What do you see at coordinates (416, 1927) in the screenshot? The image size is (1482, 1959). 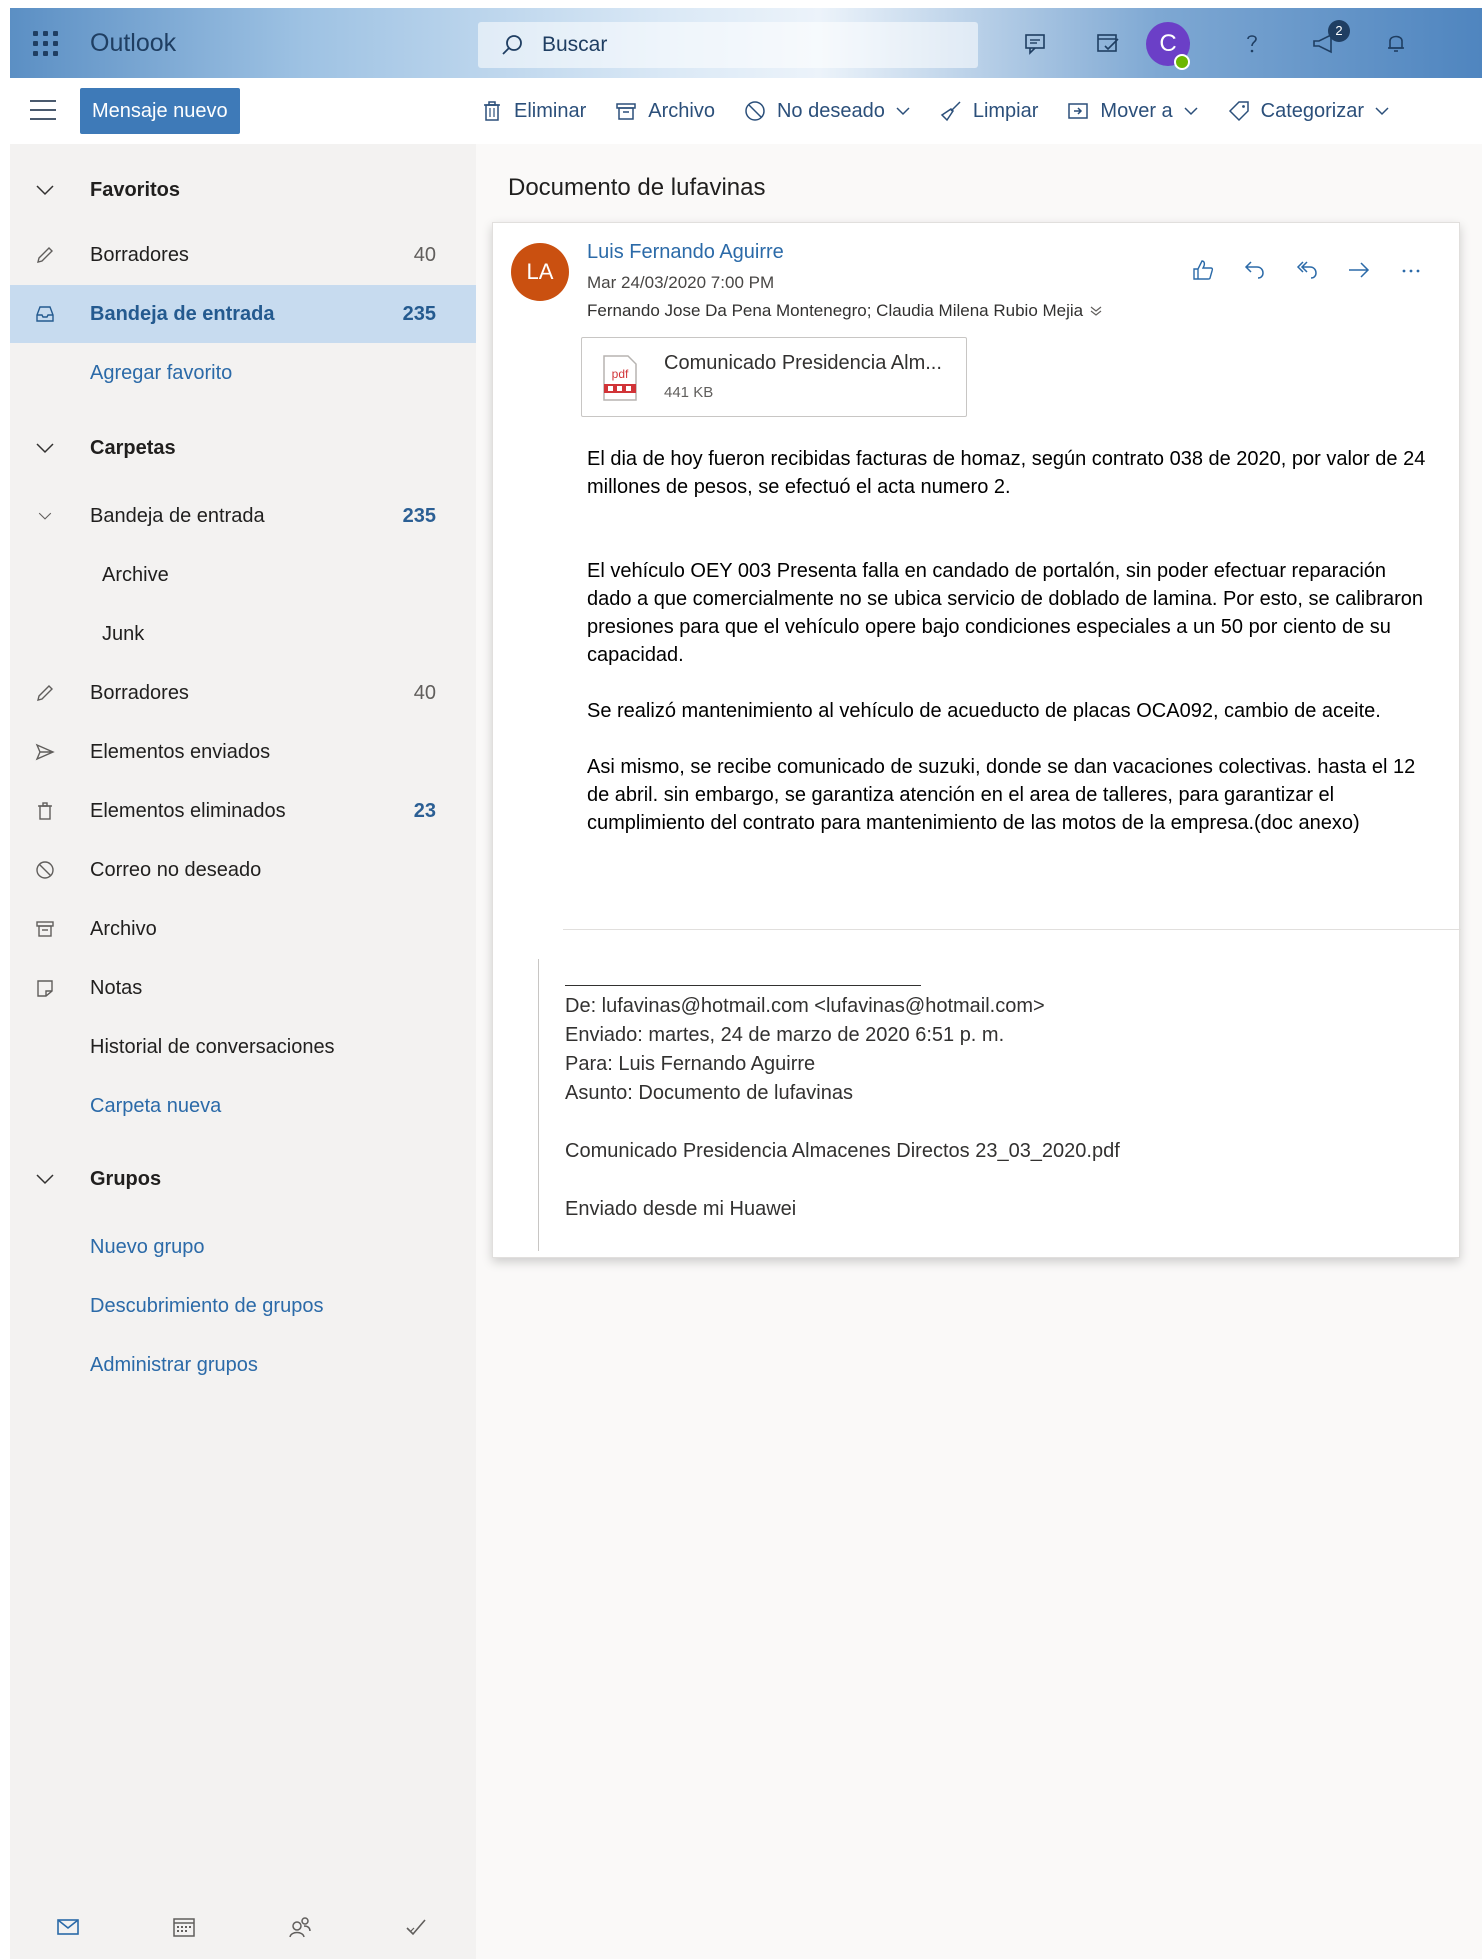 I see `todo-module-button` at bounding box center [416, 1927].